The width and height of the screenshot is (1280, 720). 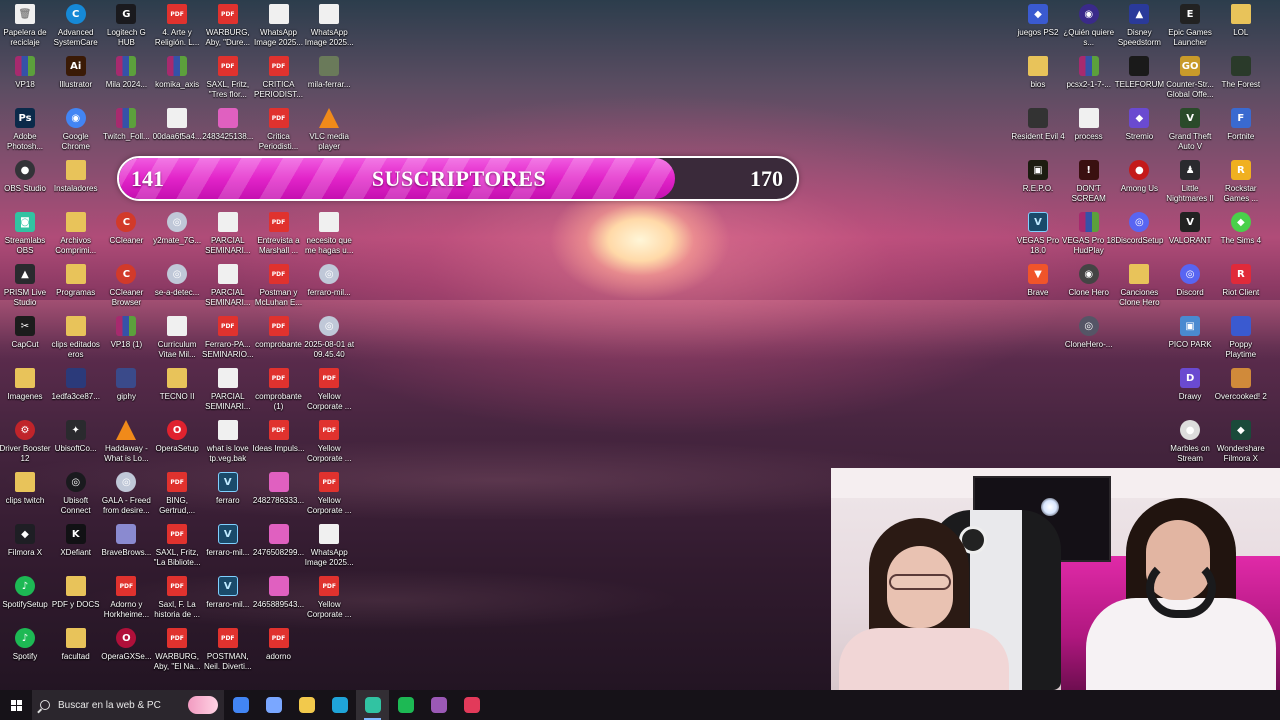 I want to click on desktop-icon: Canciones Clone Hero, so click(x=1139, y=289).